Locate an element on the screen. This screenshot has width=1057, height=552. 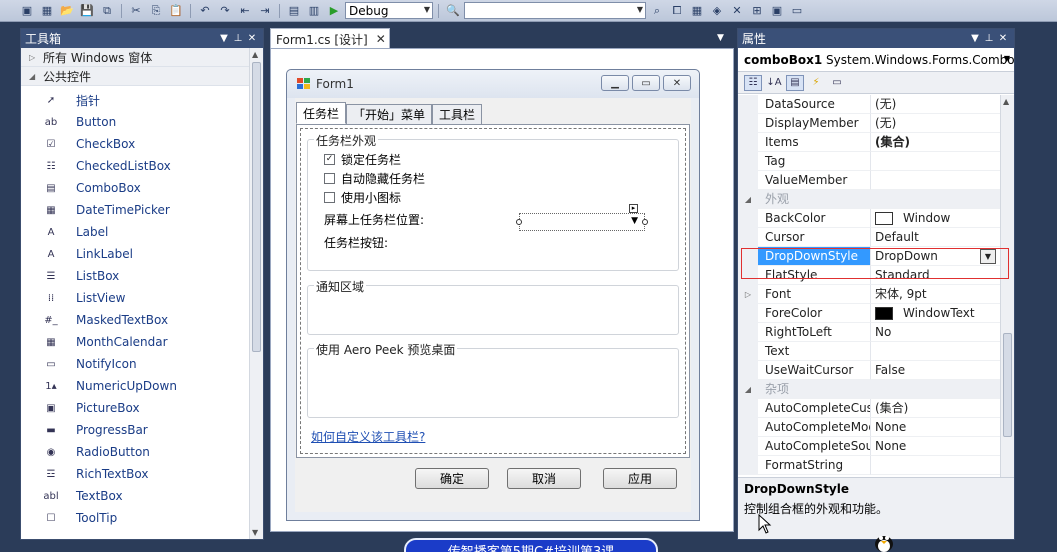
property-row: DisplayMember (无) is located at coordinates (869, 123).